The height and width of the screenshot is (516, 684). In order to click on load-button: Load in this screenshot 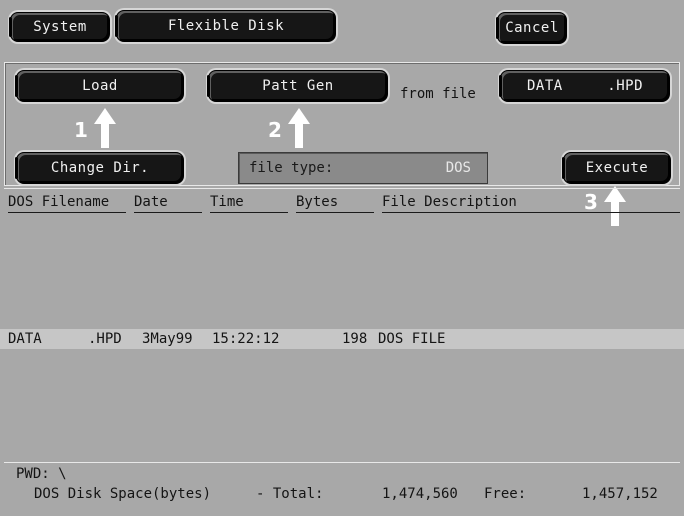, I will do `click(99, 86)`.